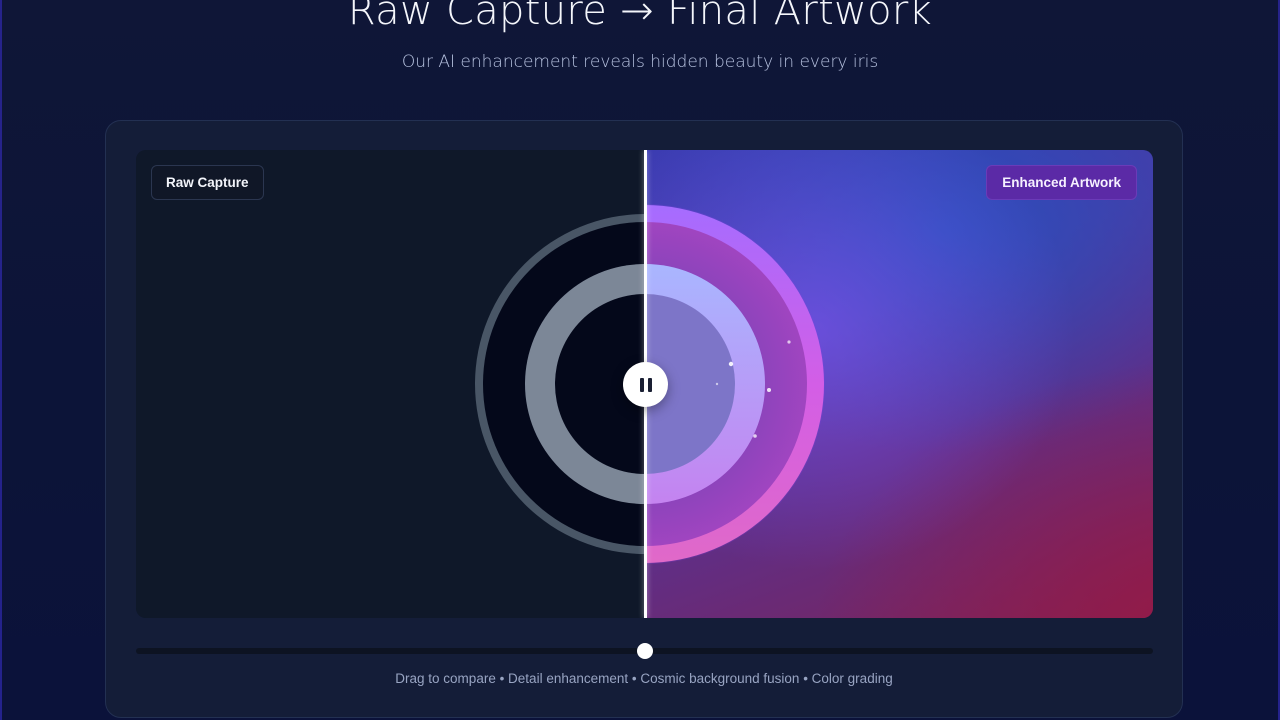 The height and width of the screenshot is (720, 1280). I want to click on slider-thumb, so click(644, 651).